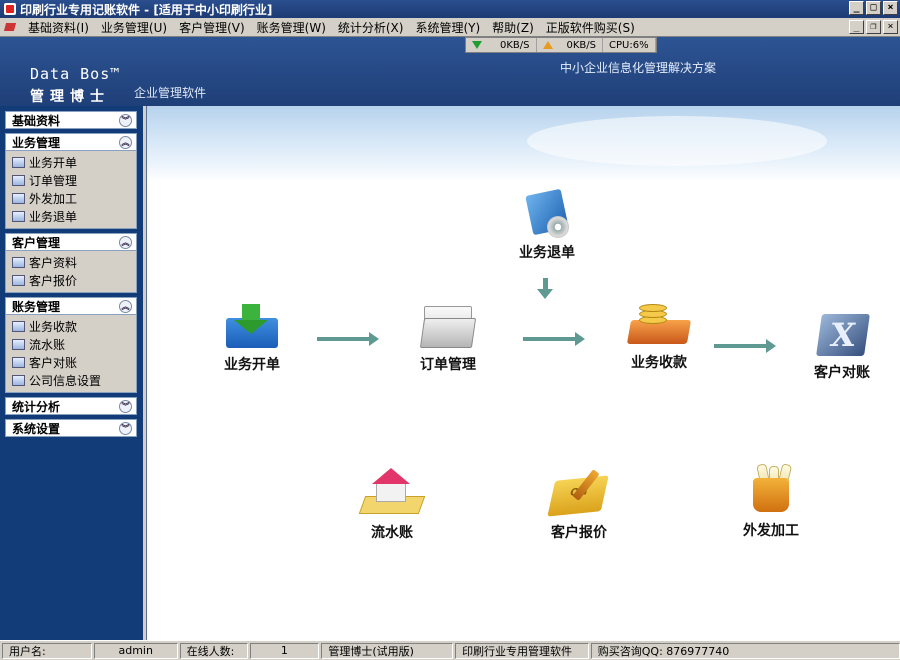 Image resolution: width=900 pixels, height=660 pixels. I want to click on sidebar-item-outsource: 外发加工, so click(71, 198).